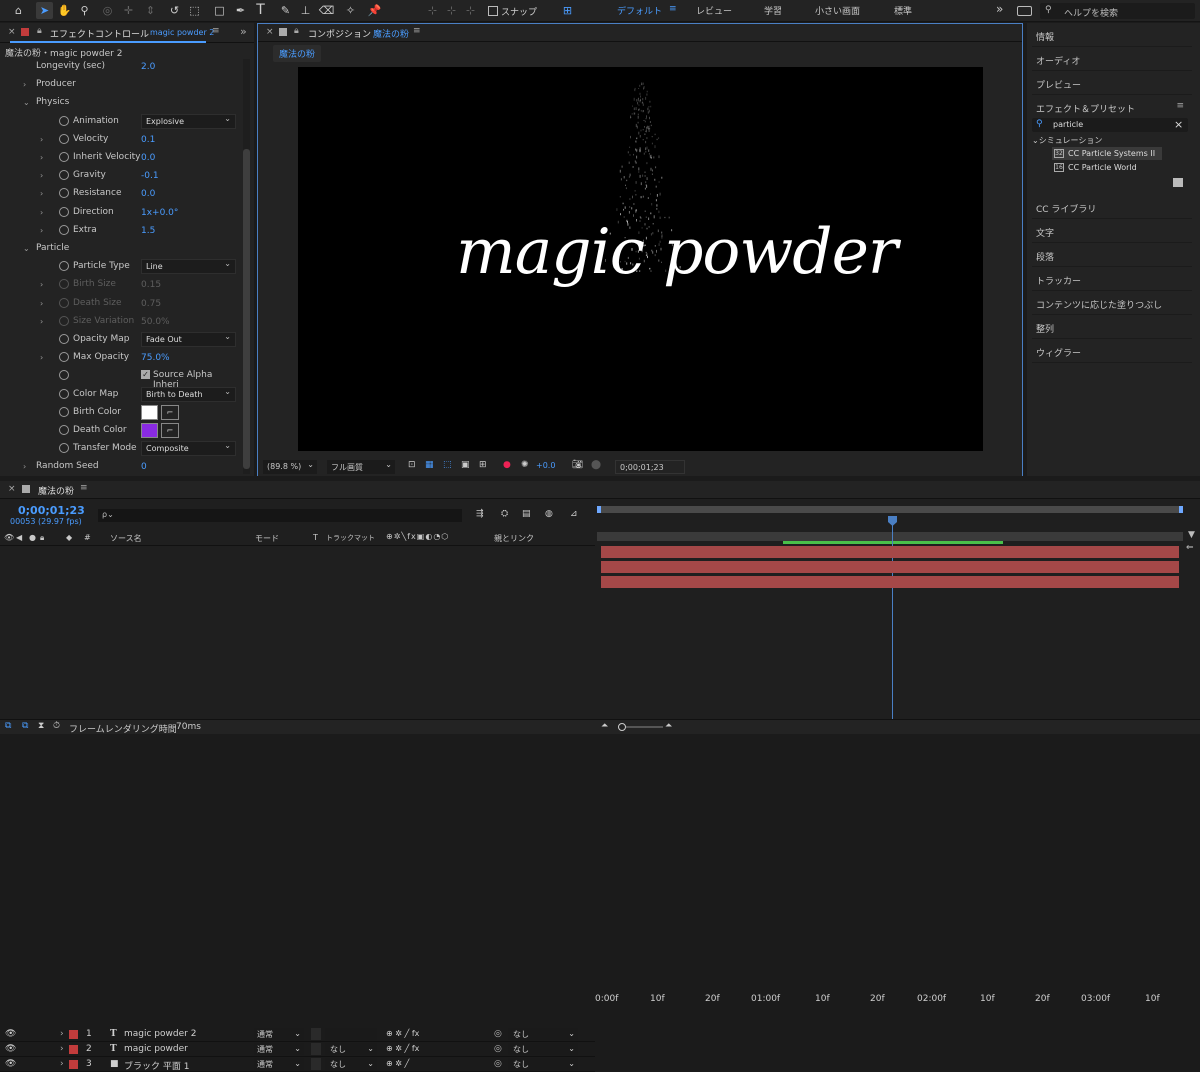 The width and height of the screenshot is (1200, 1072). Describe the element at coordinates (549, 514) in the screenshot. I see `frame-blending-icon: ◍` at that location.